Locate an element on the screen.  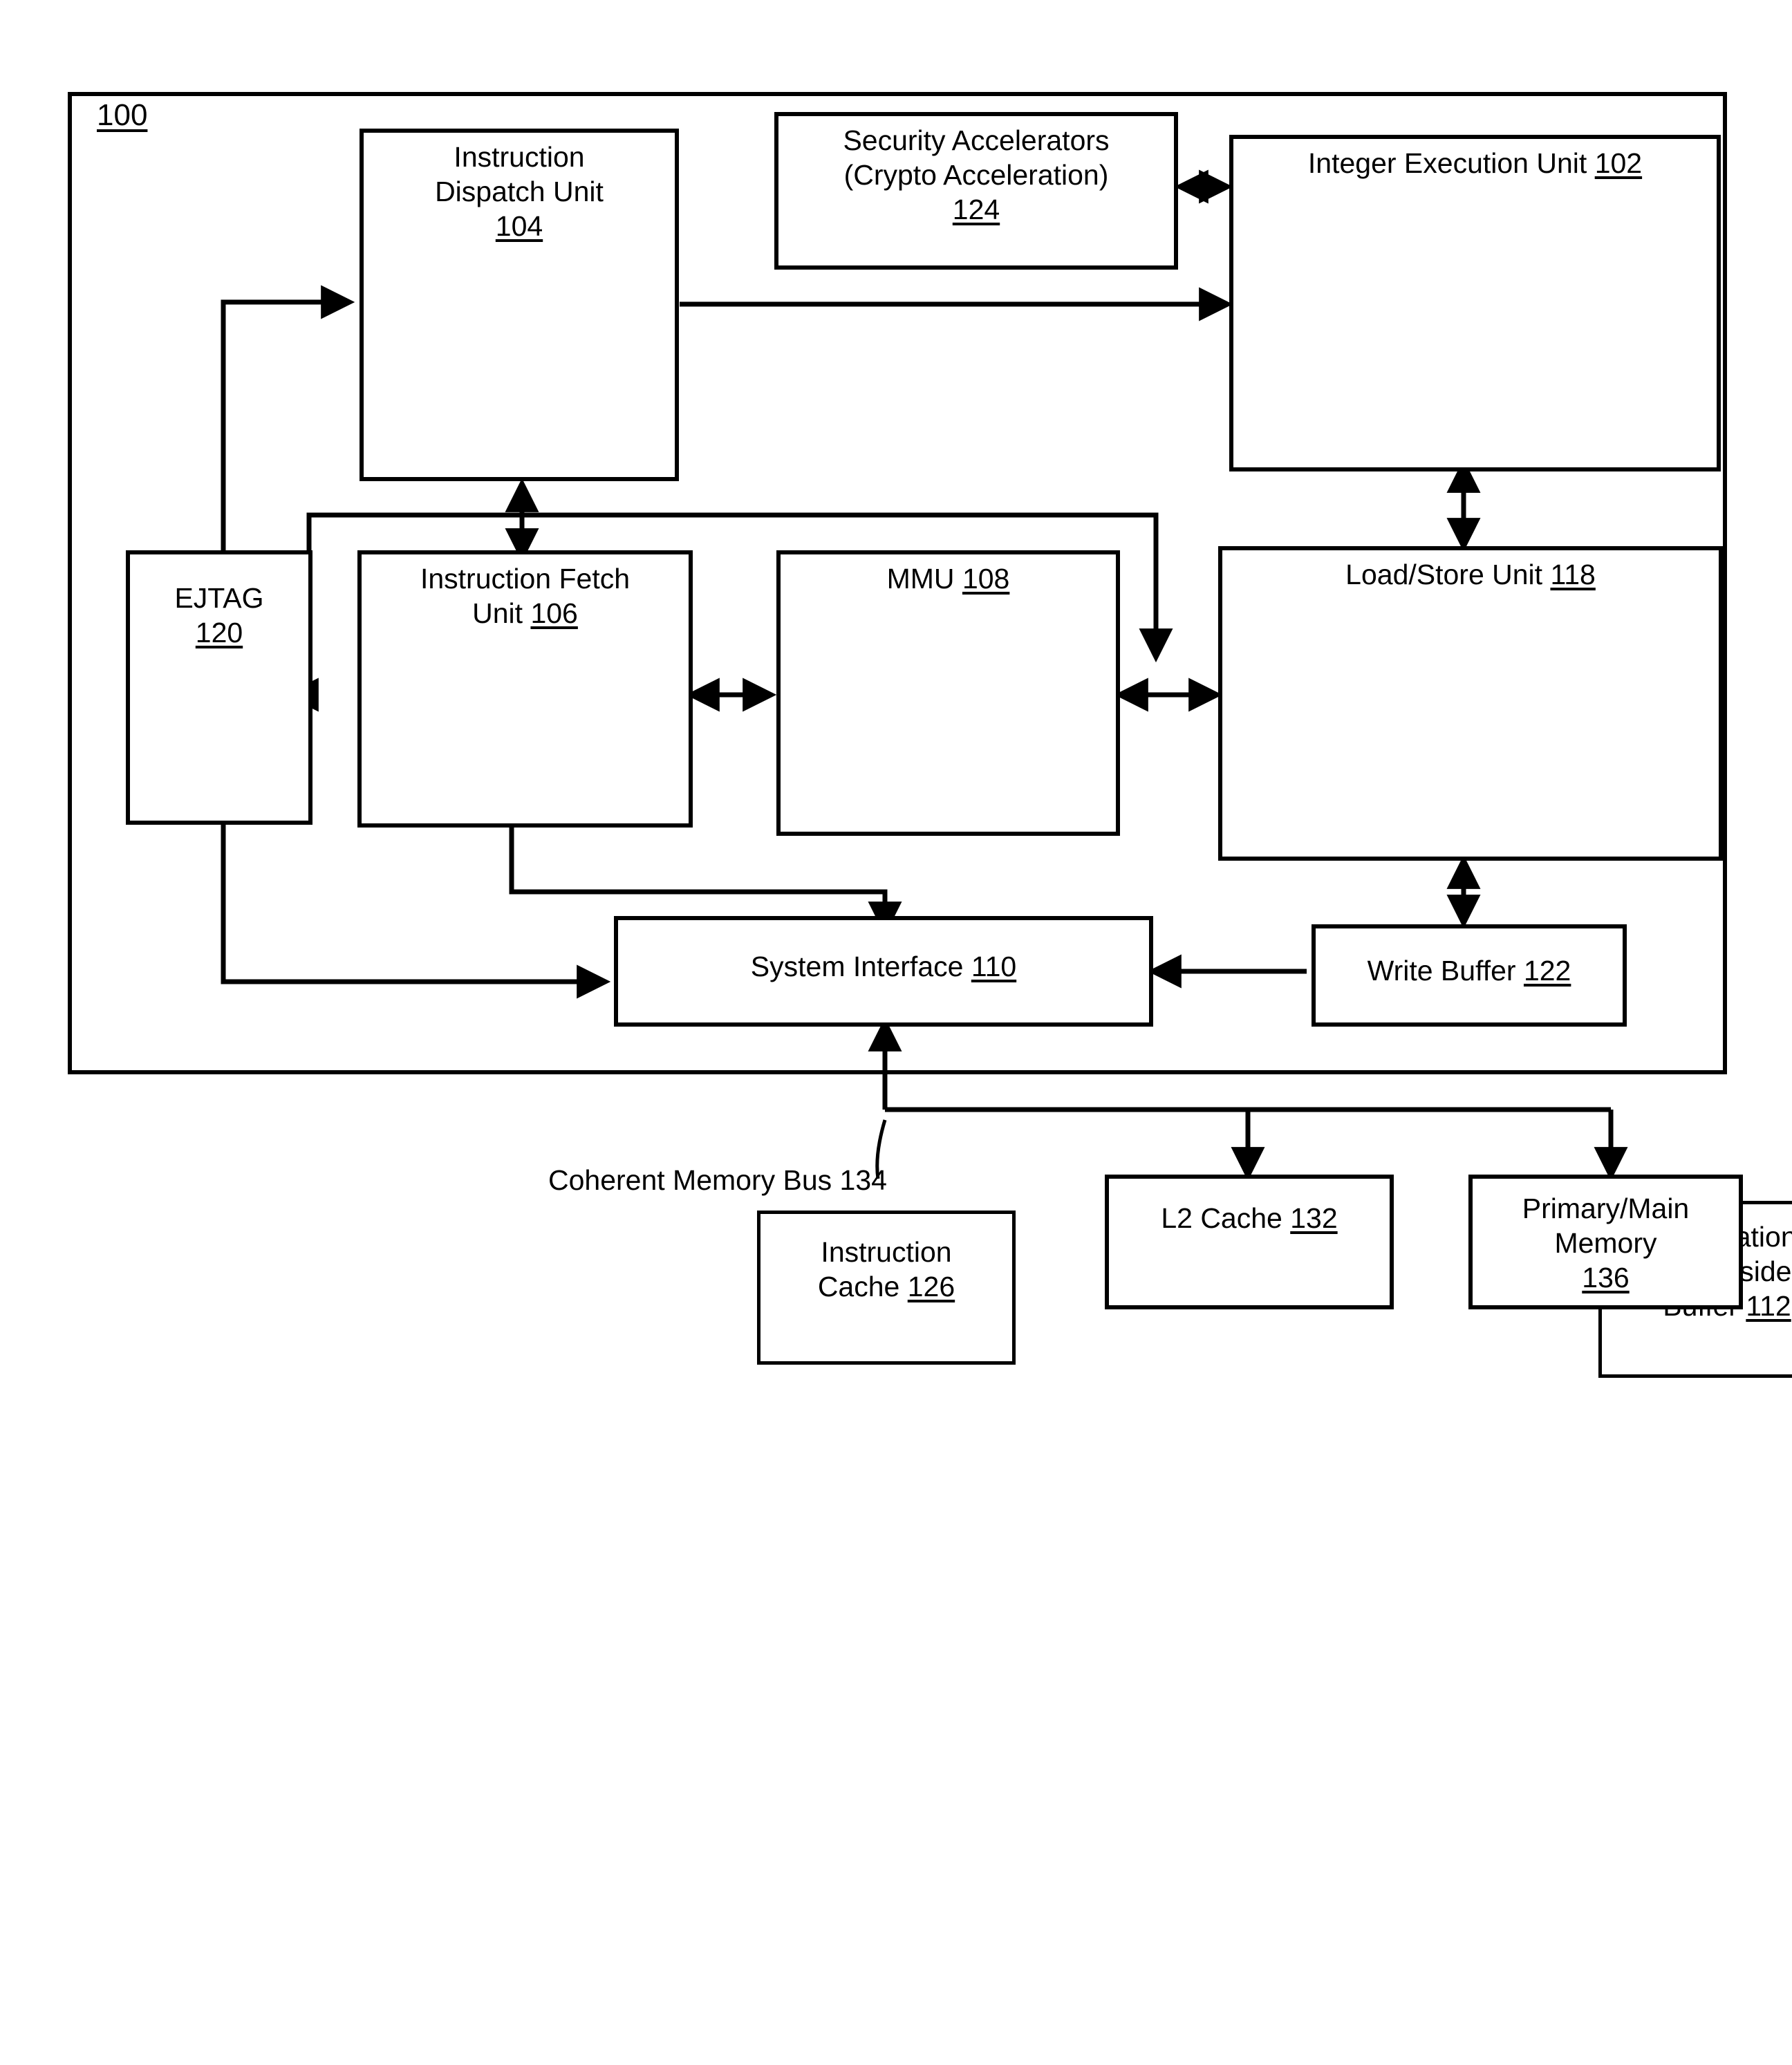
mem-line1: Primary/Main is located at coordinates (1606, 1208).